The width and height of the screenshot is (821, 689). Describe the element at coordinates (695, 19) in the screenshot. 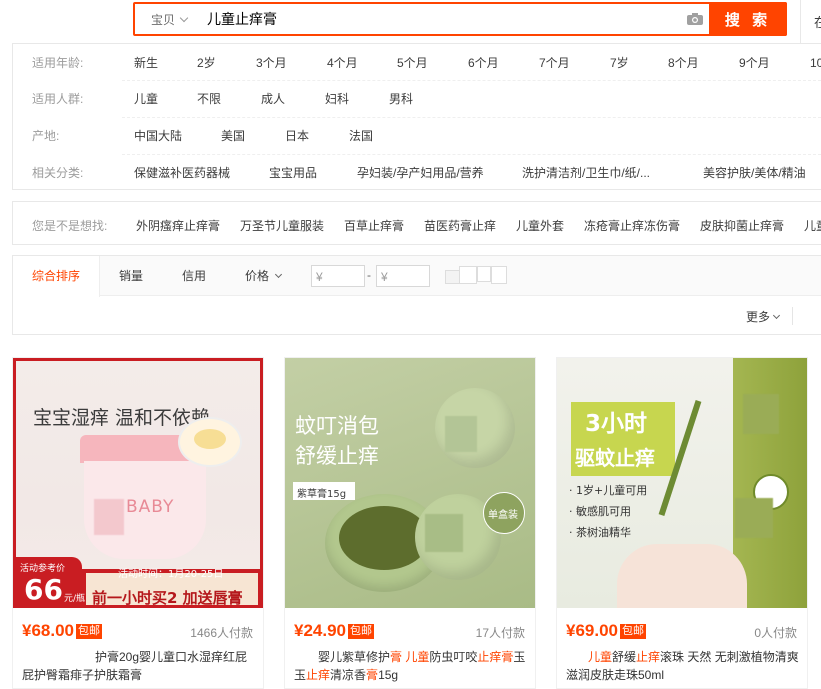

I see `camera-icon` at that location.